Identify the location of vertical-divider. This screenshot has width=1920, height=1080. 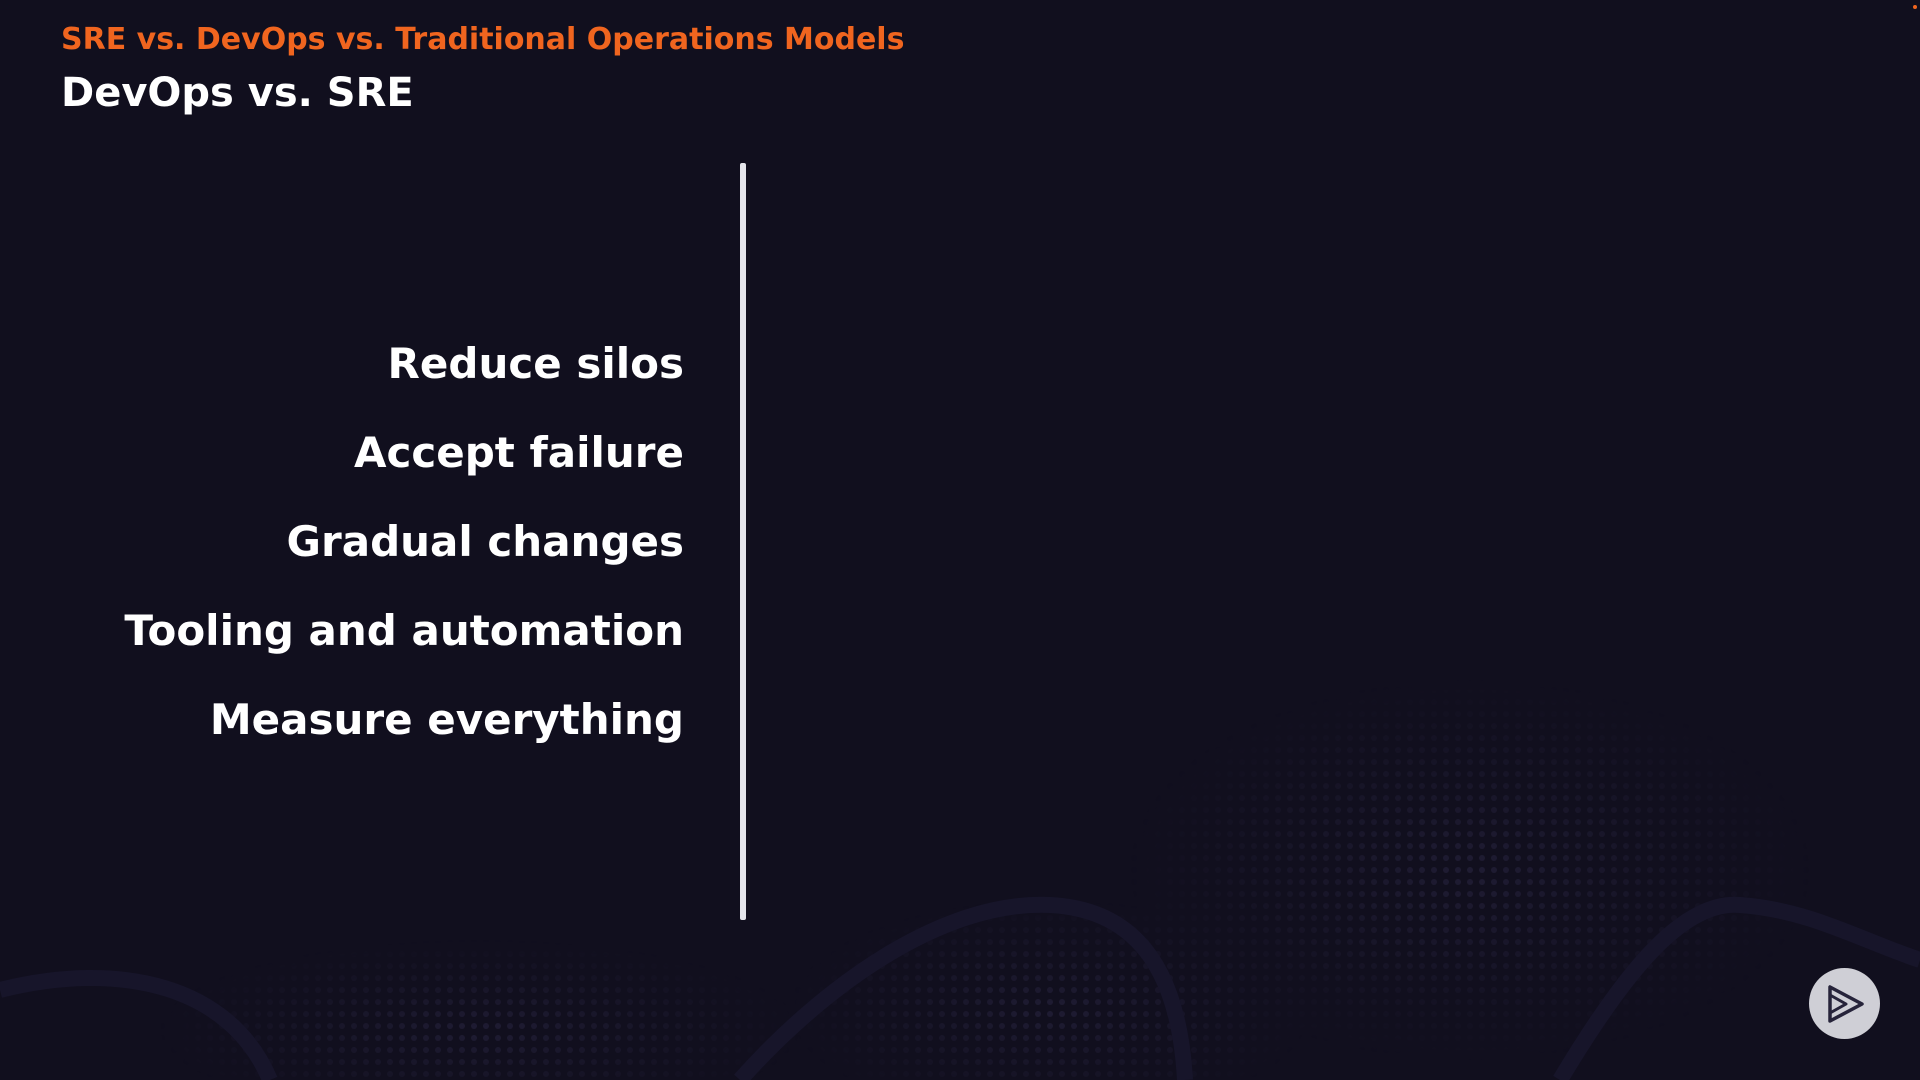
(743, 541).